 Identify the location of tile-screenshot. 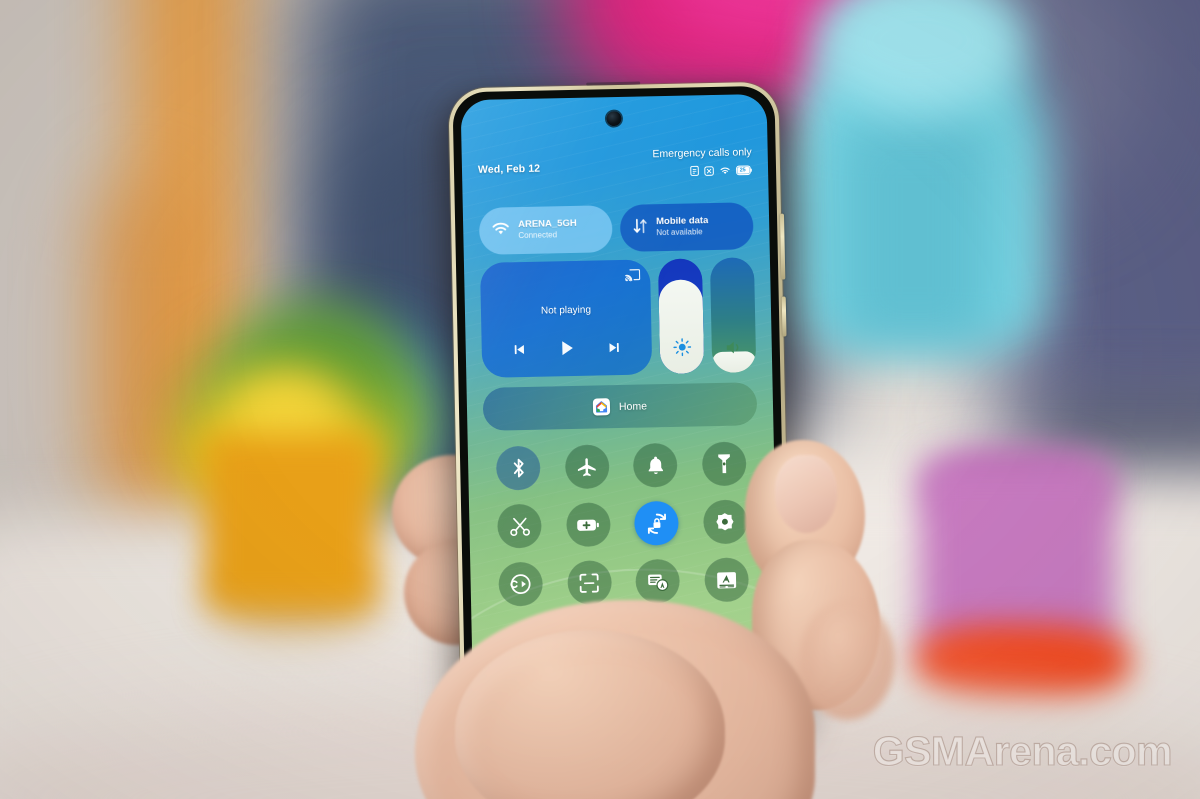
(520, 526).